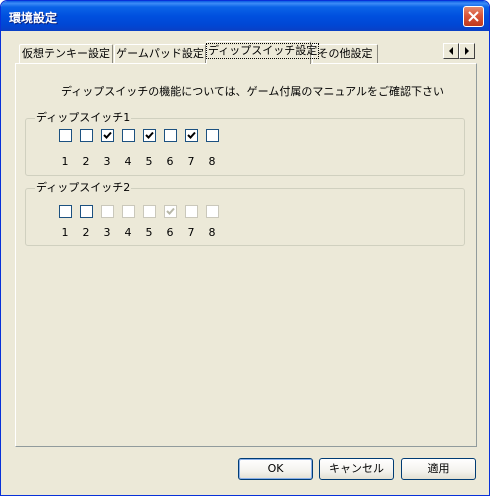 This screenshot has height=496, width=490. Describe the element at coordinates (65, 135) in the screenshot. I see `dip-switch-1-1-checkbox` at that location.